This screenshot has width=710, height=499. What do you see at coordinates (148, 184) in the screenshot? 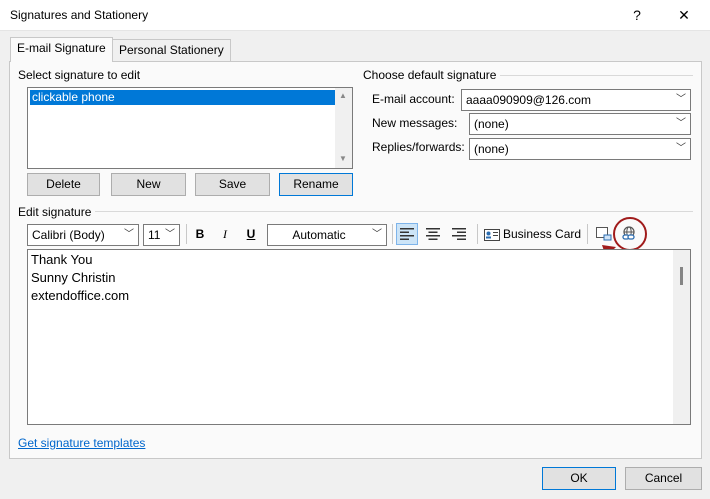
I see `new-button: New` at bounding box center [148, 184].